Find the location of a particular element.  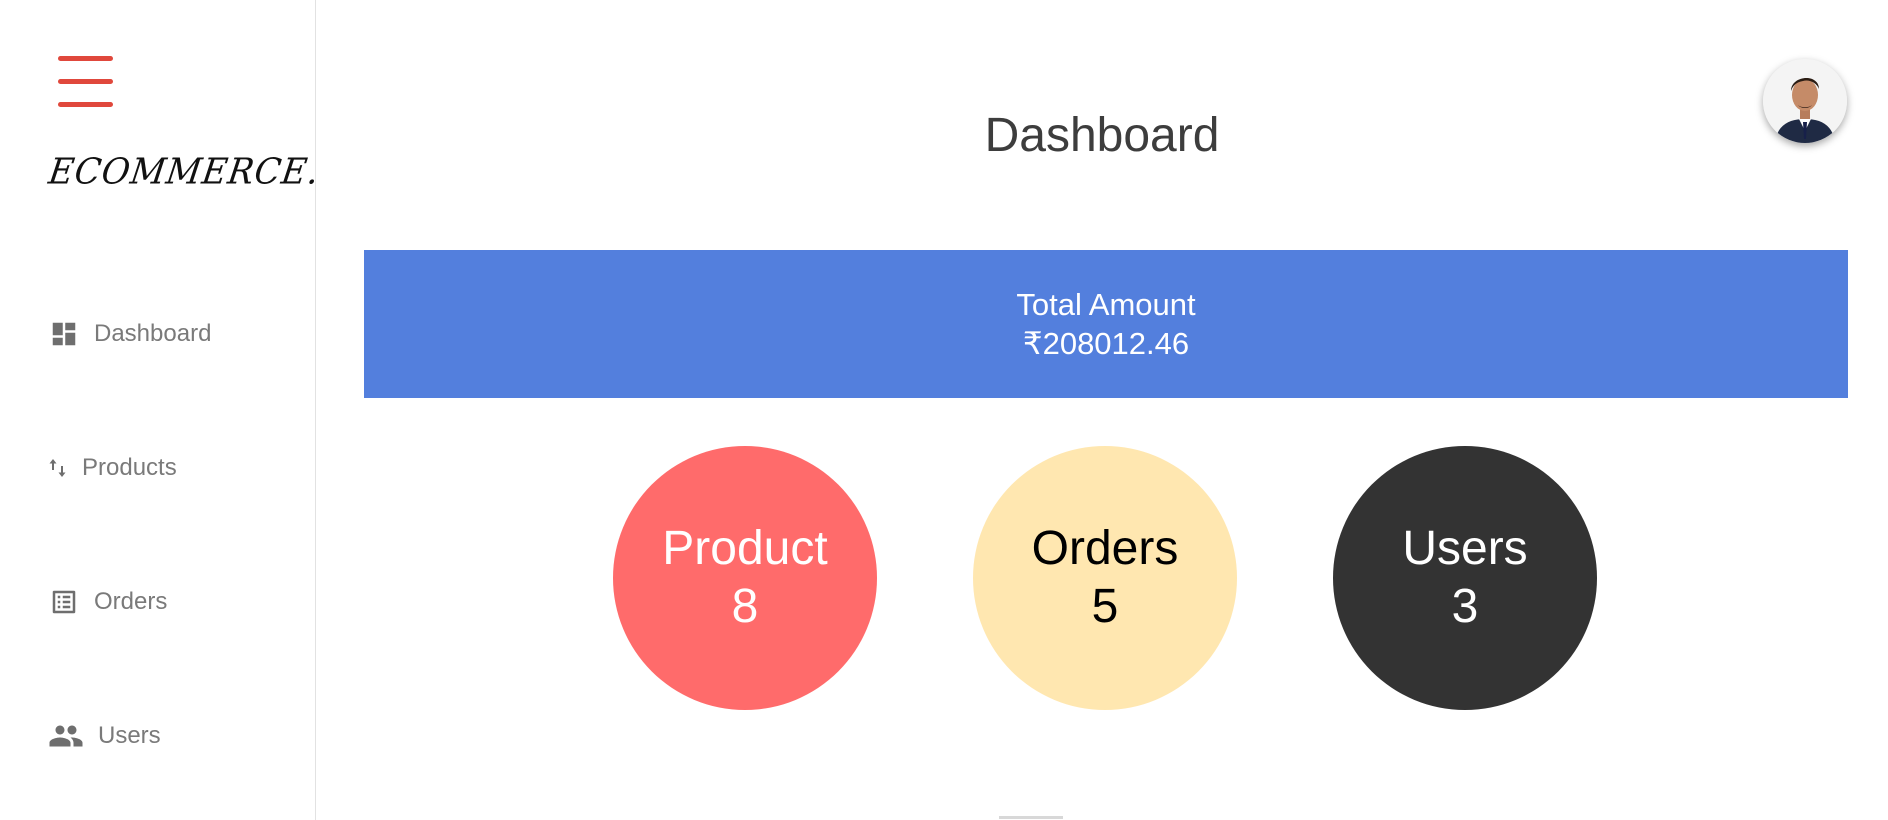

list-alt-icon is located at coordinates (64, 602).